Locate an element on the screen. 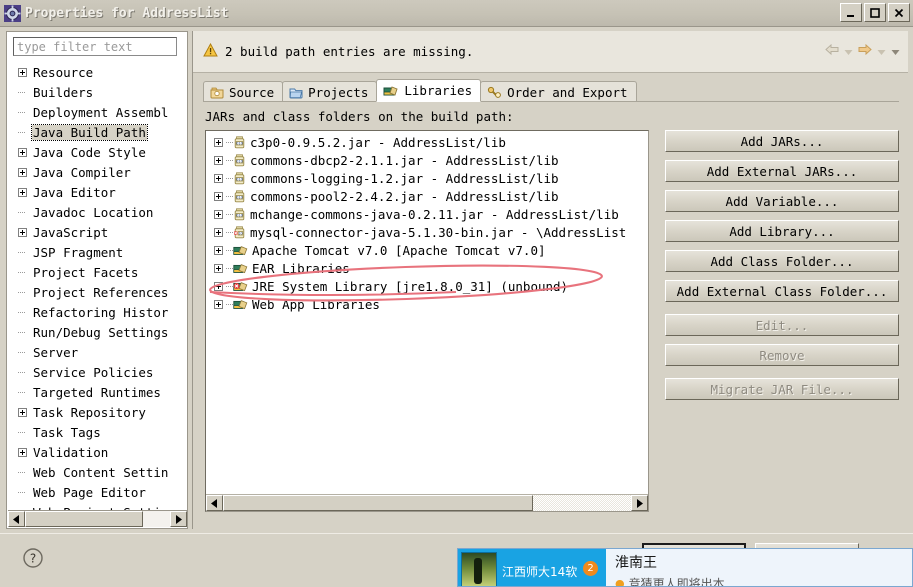 The height and width of the screenshot is (587, 913). back-chevron-down-icon is located at coordinates (848, 52).